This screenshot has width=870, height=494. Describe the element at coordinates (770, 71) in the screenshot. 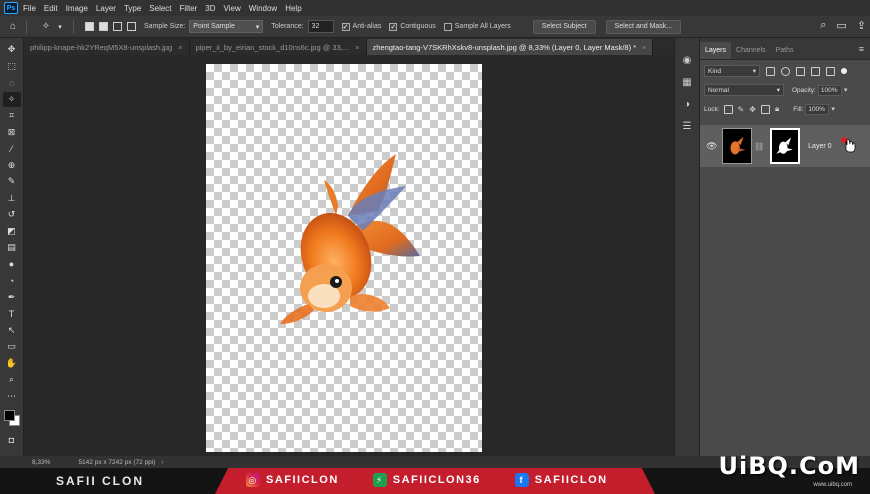

I see `filter-pixel-icon` at that location.